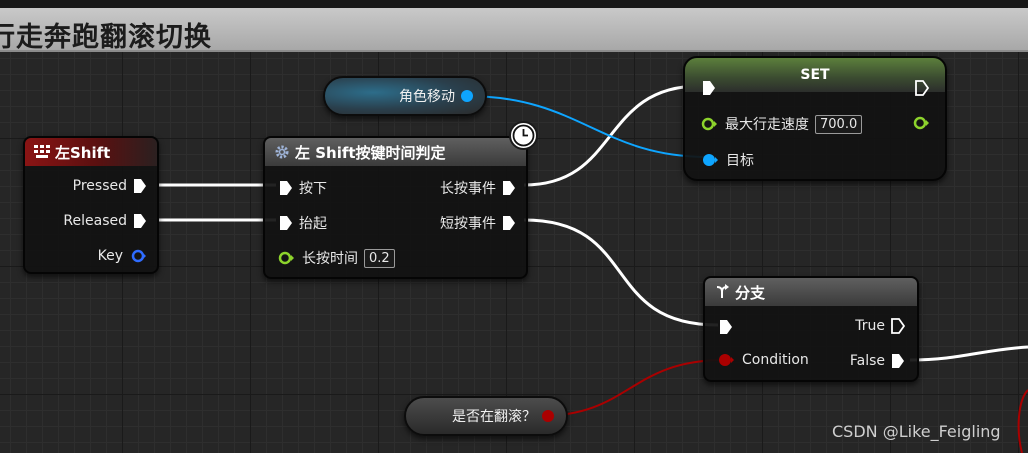 The height and width of the screenshot is (453, 1028). I want to click on branch-header: 分支, so click(811, 292).